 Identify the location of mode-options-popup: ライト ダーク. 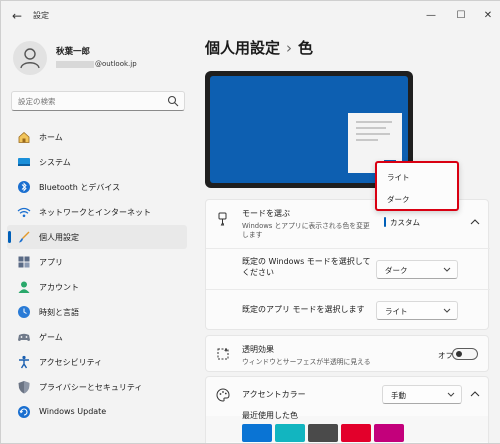
(417, 186).